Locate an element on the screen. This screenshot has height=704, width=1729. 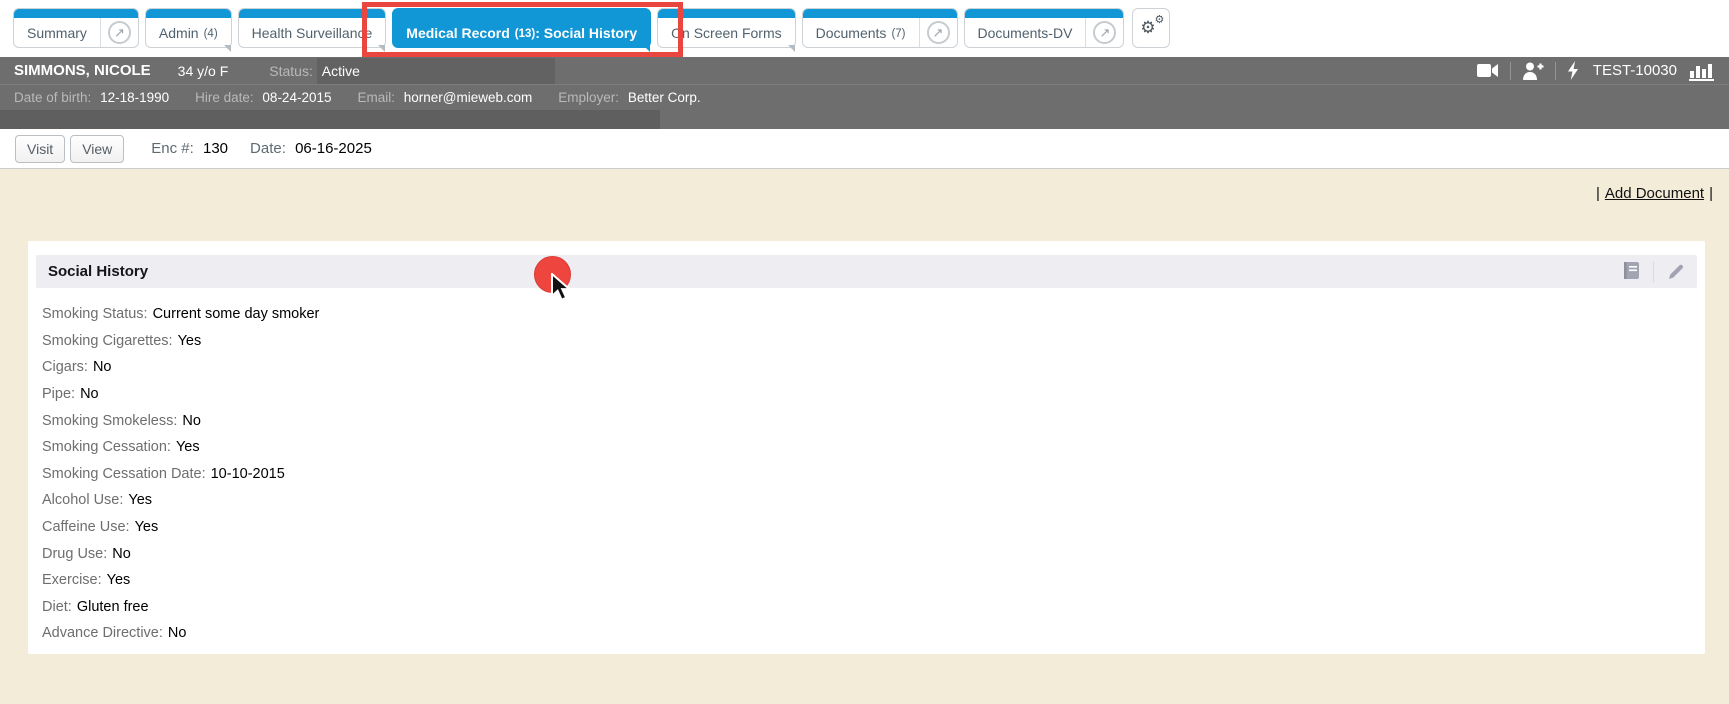
social-history-row: Smoking Cessation Date: 10-10-2015 is located at coordinates (866, 474).